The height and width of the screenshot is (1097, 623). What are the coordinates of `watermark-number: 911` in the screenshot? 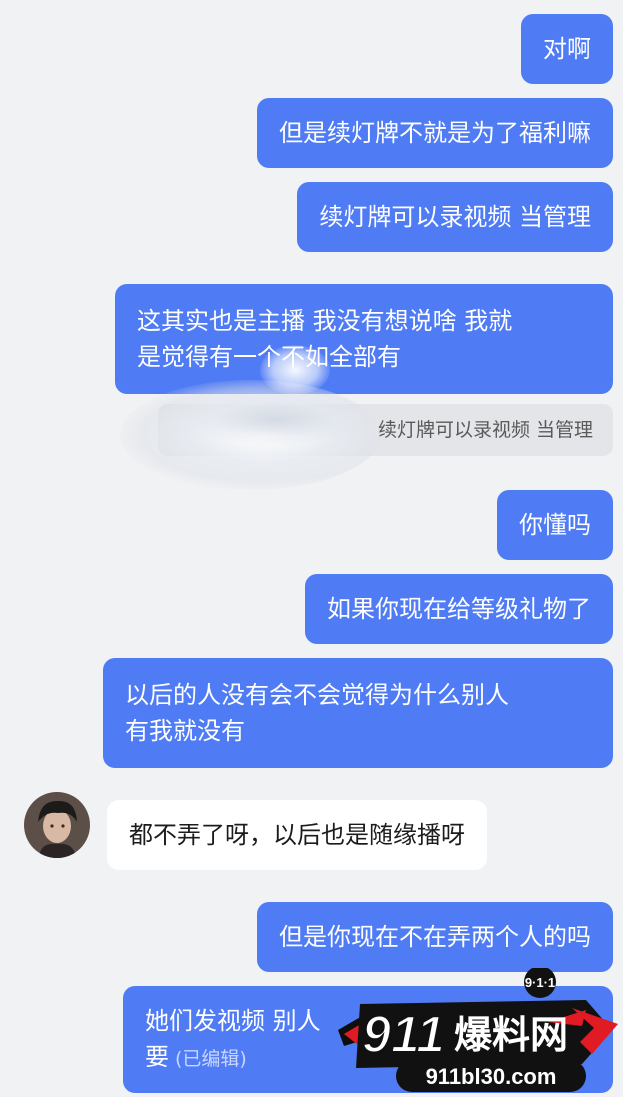 It's located at (403, 1035).